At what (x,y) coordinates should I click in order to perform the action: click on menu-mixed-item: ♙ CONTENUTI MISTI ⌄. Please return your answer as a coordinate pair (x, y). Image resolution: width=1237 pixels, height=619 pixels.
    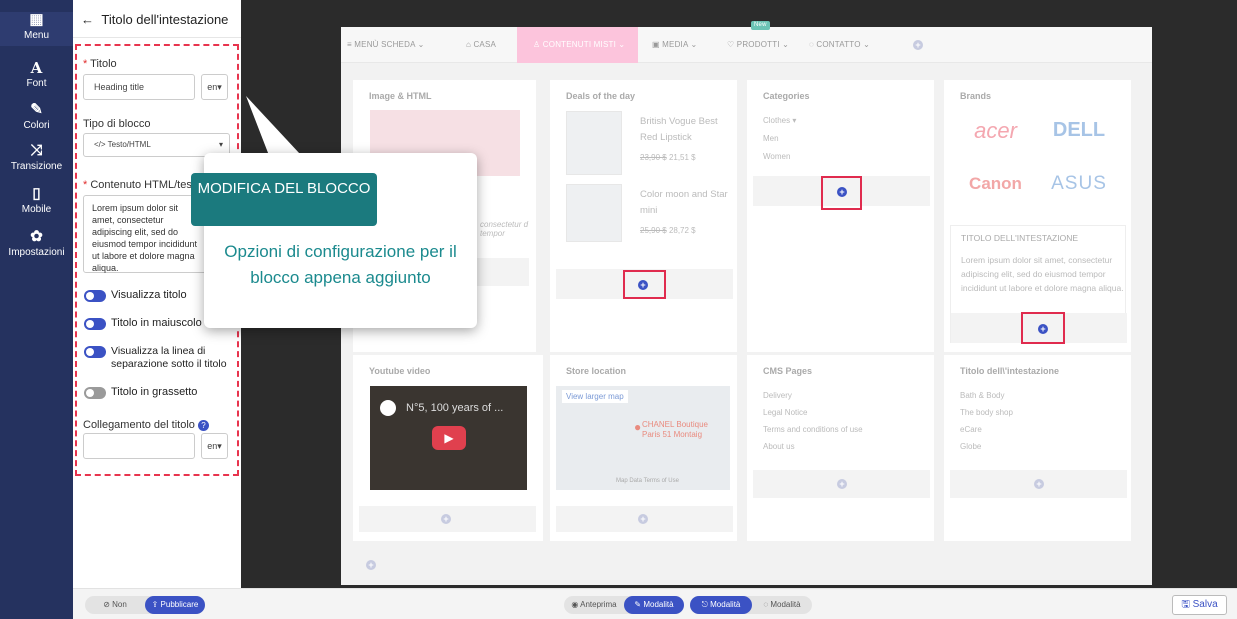
    Looking at the image, I should click on (577, 45).